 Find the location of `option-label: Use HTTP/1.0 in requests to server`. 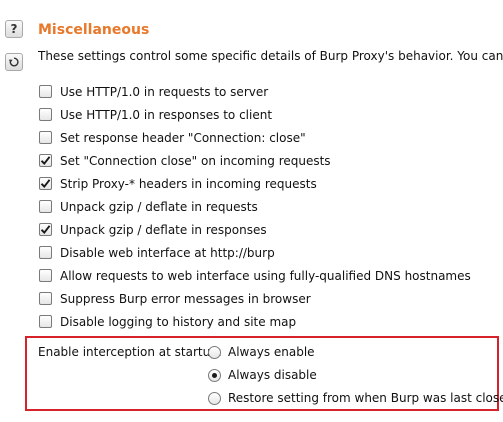

option-label: Use HTTP/1.0 in requests to server is located at coordinates (164, 91).